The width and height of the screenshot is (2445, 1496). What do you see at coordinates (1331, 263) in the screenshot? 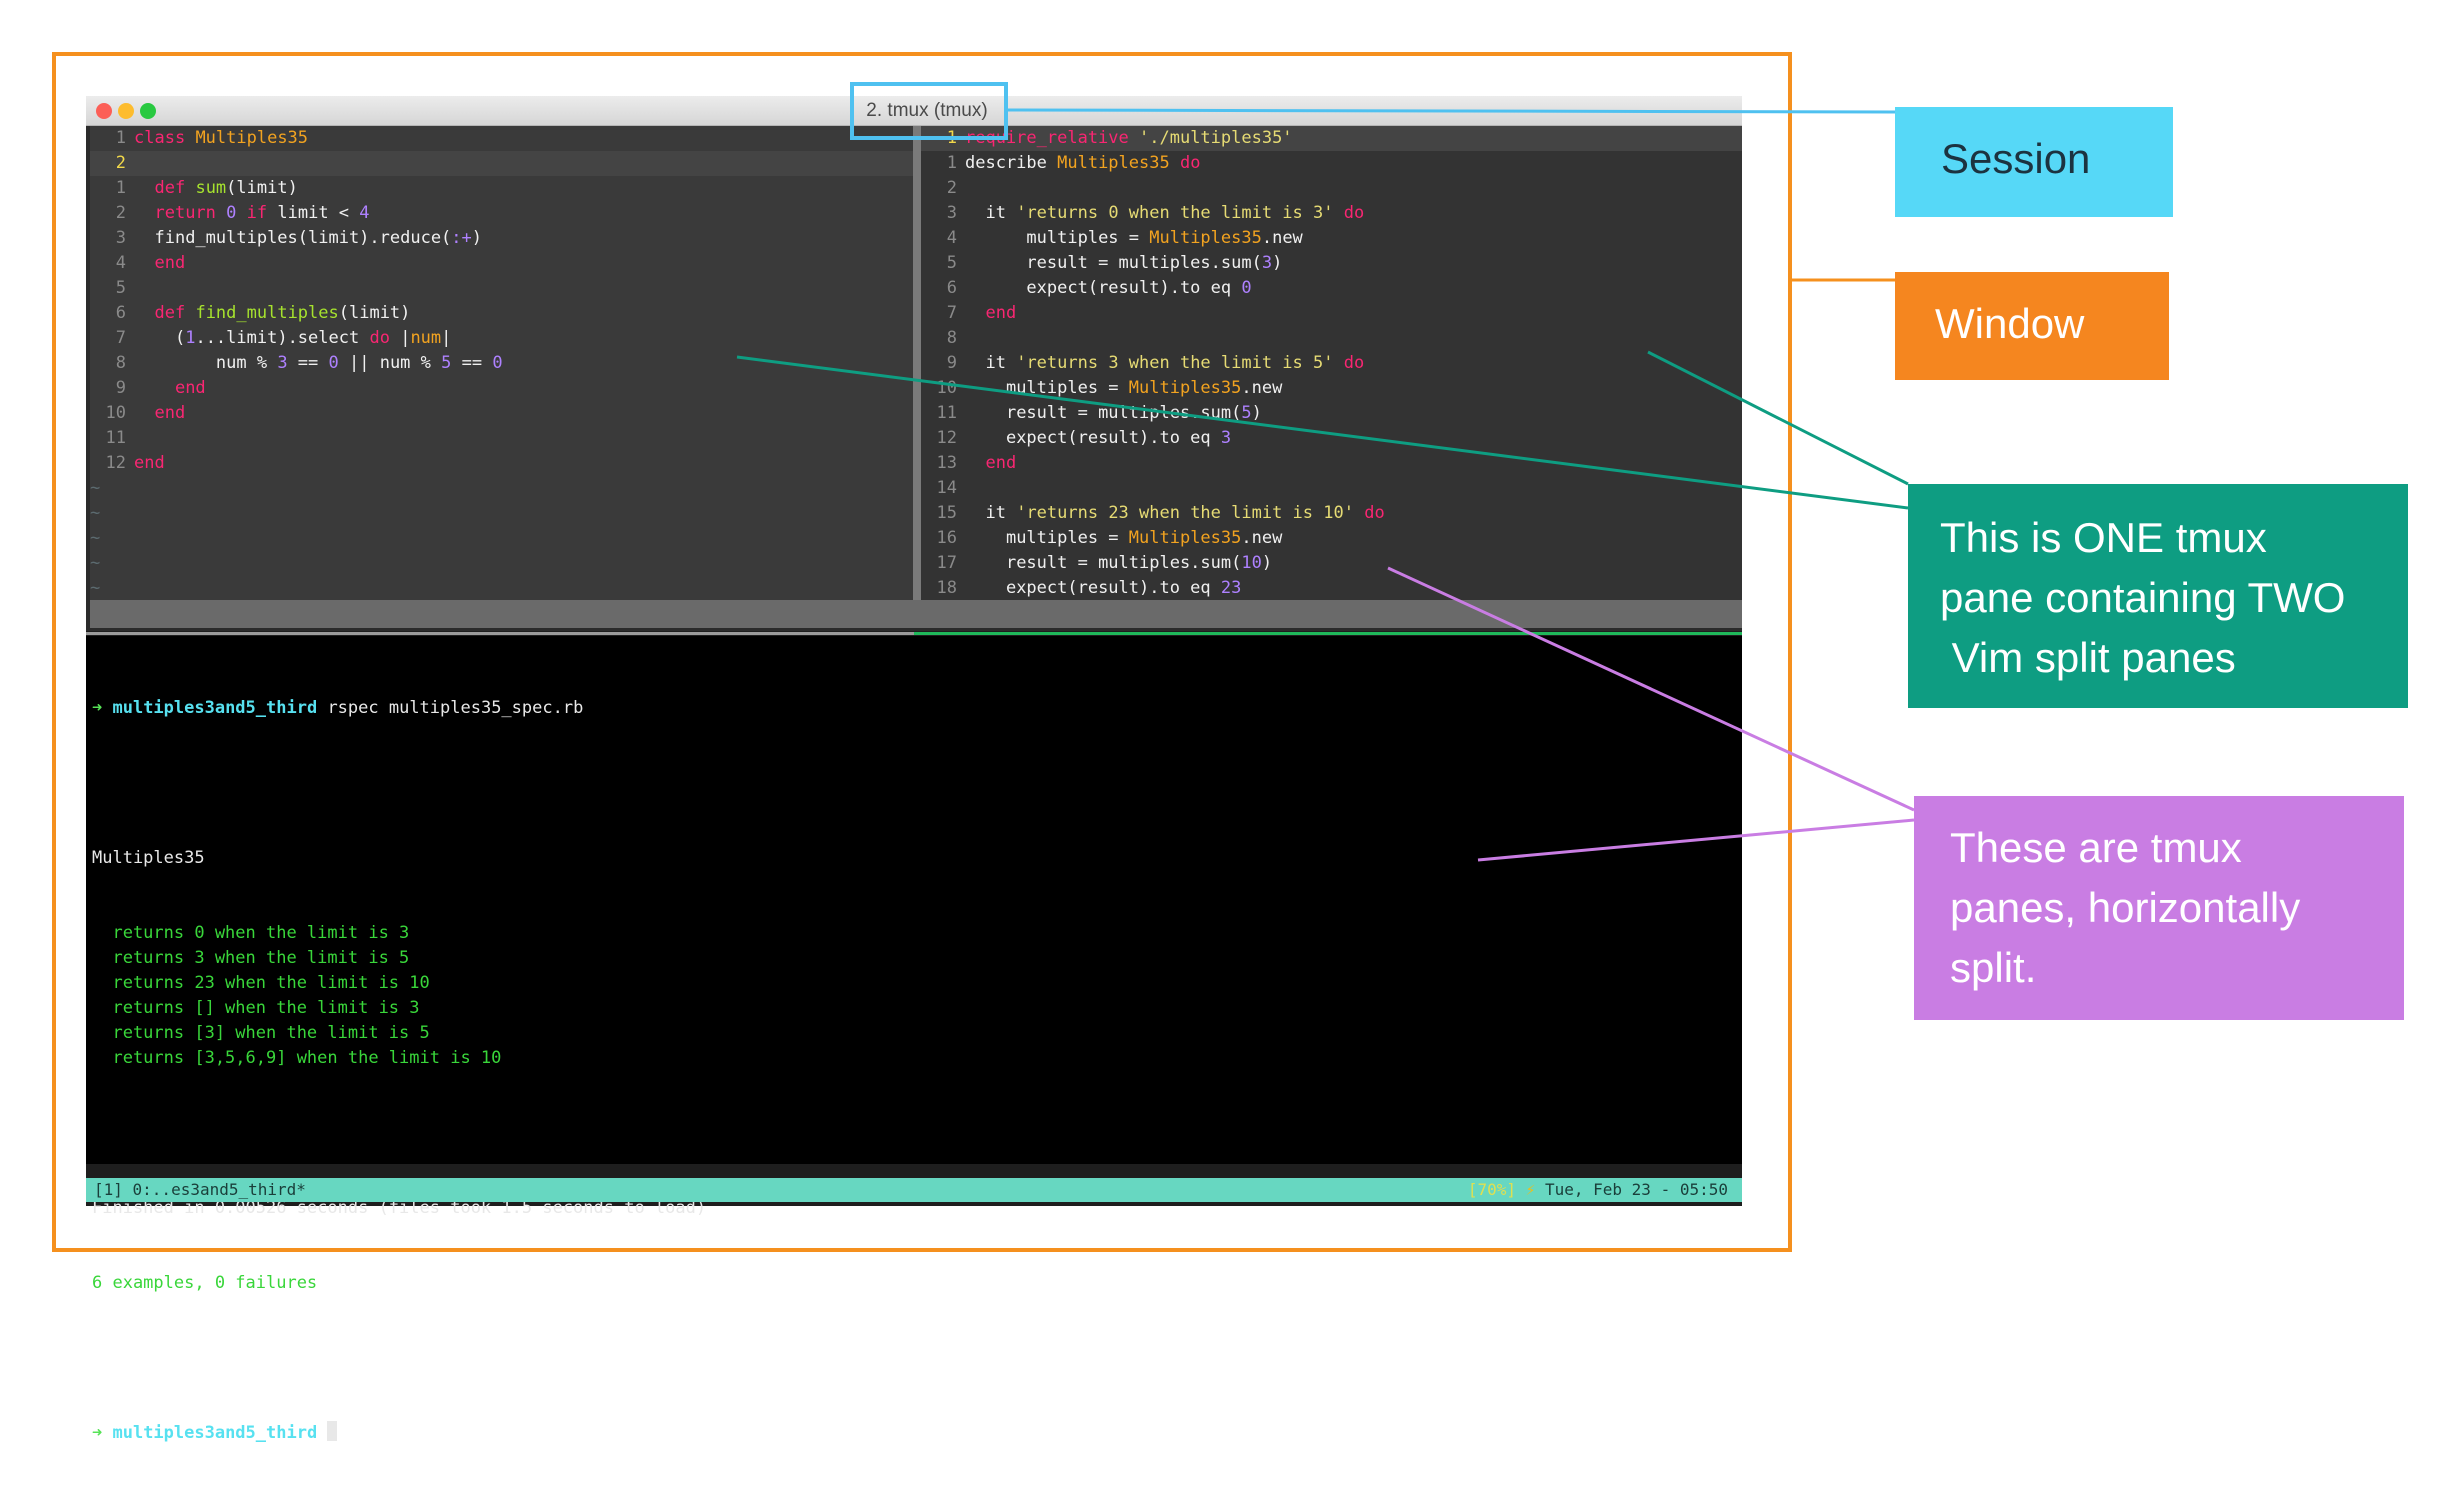
I see `code-line: 5 result = multiples.sum(3)` at bounding box center [1331, 263].